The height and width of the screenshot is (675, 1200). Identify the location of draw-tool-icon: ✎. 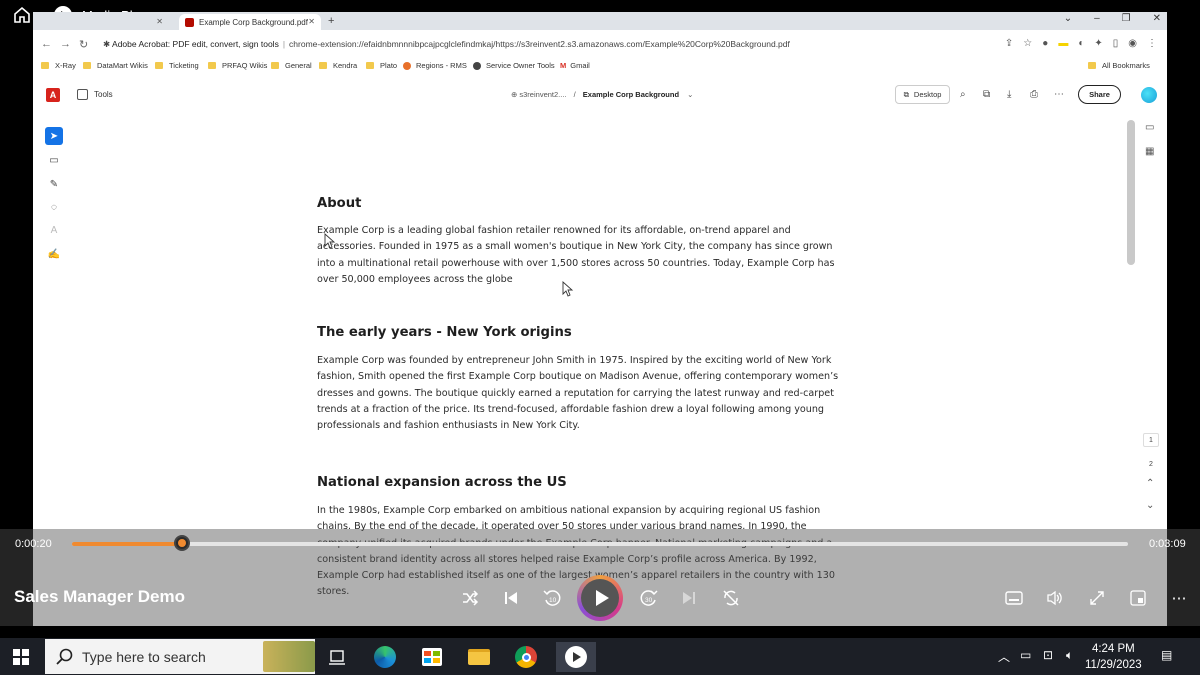
(54, 184).